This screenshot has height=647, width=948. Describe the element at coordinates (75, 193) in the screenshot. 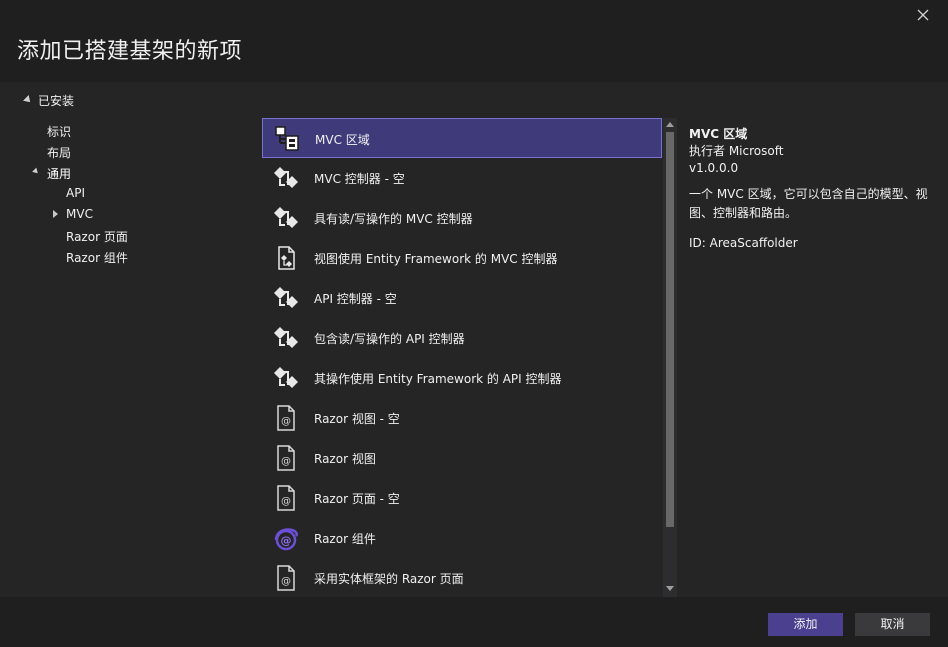

I see `tree-item-api: API` at that location.